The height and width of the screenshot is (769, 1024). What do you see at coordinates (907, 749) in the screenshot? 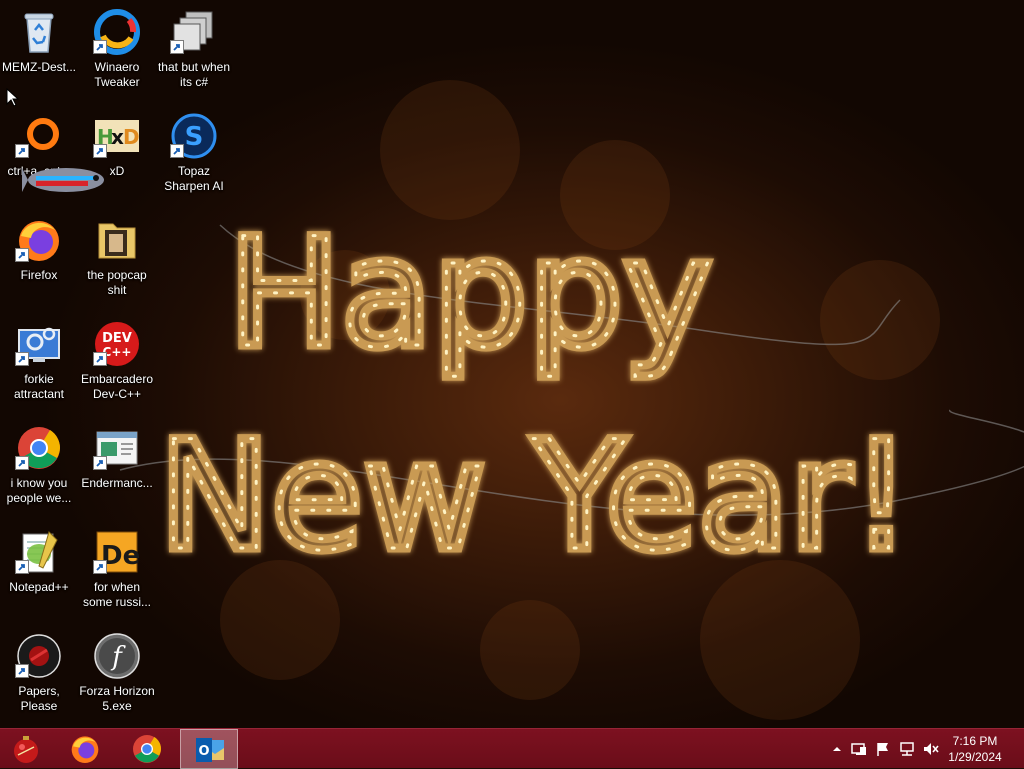
I see `network-icon` at bounding box center [907, 749].